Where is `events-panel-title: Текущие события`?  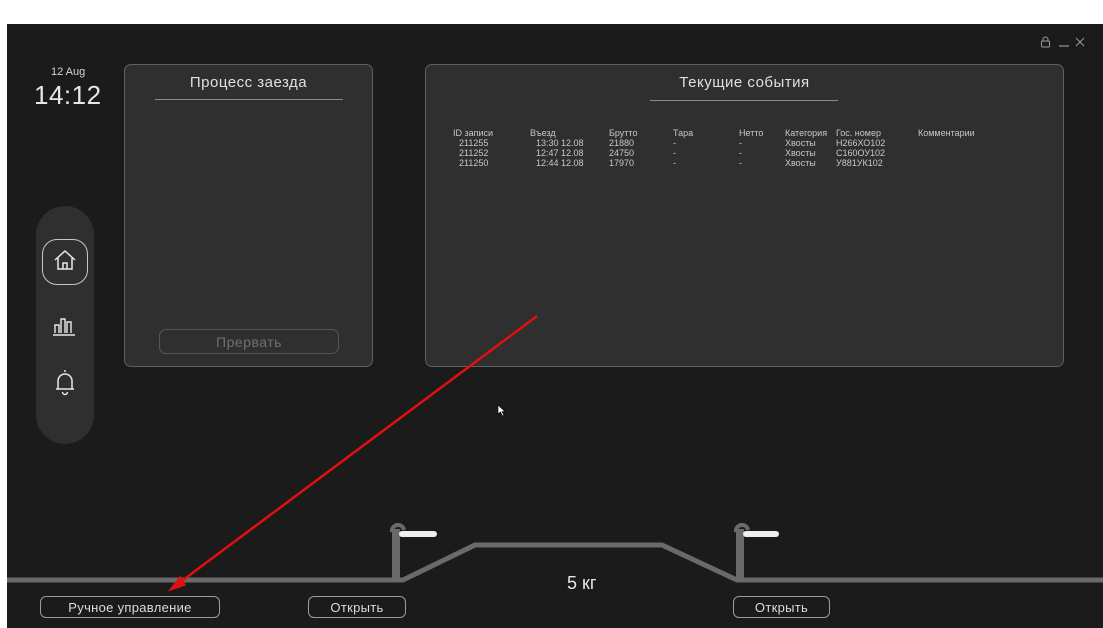
events-panel-title: Текущие события is located at coordinates (744, 82).